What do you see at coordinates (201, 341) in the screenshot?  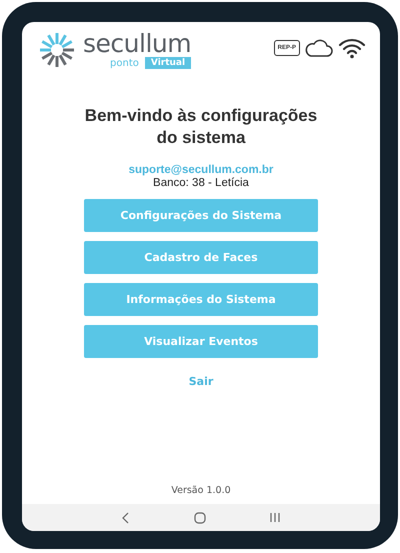 I see `menu-button: Visualizar Eventos` at bounding box center [201, 341].